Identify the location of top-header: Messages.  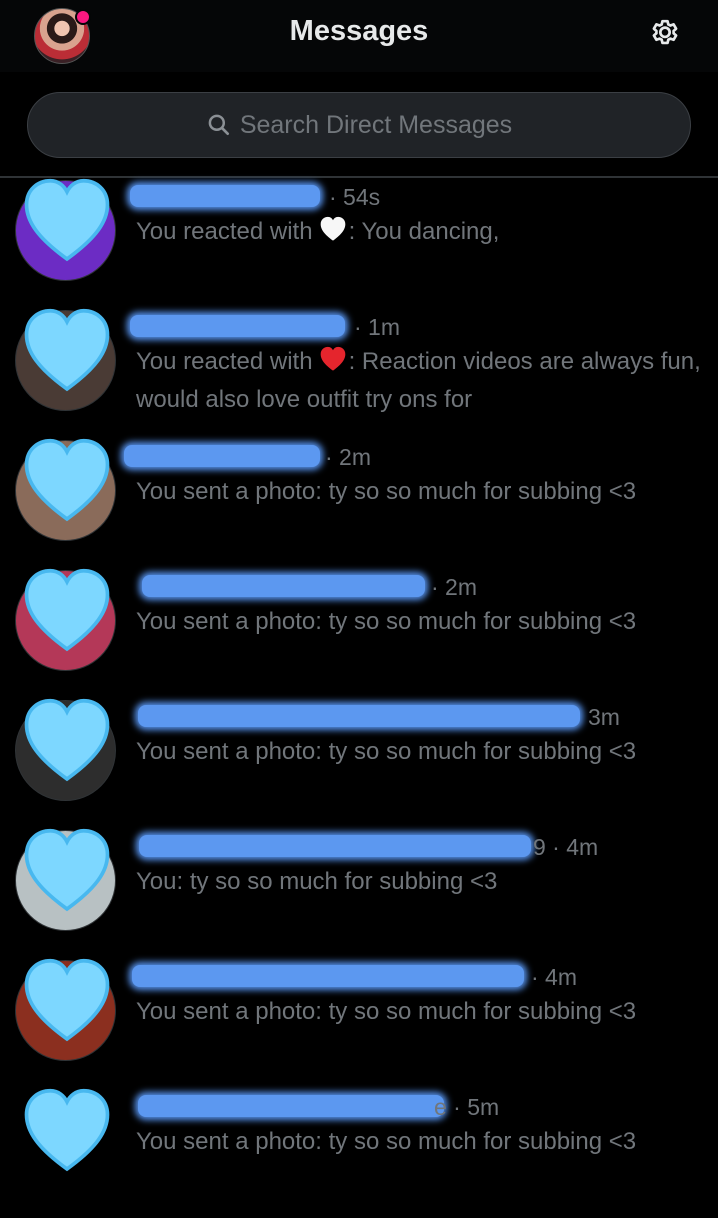
(359, 36).